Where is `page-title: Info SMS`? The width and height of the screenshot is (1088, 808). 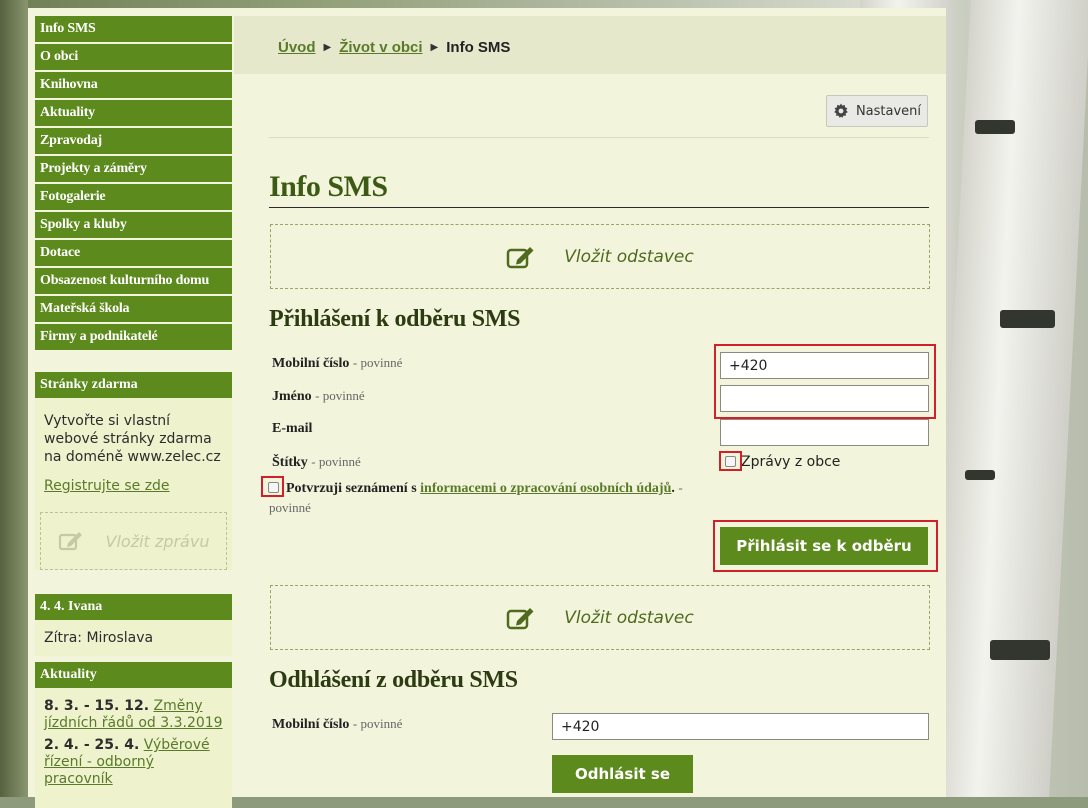
page-title: Info SMS is located at coordinates (328, 186).